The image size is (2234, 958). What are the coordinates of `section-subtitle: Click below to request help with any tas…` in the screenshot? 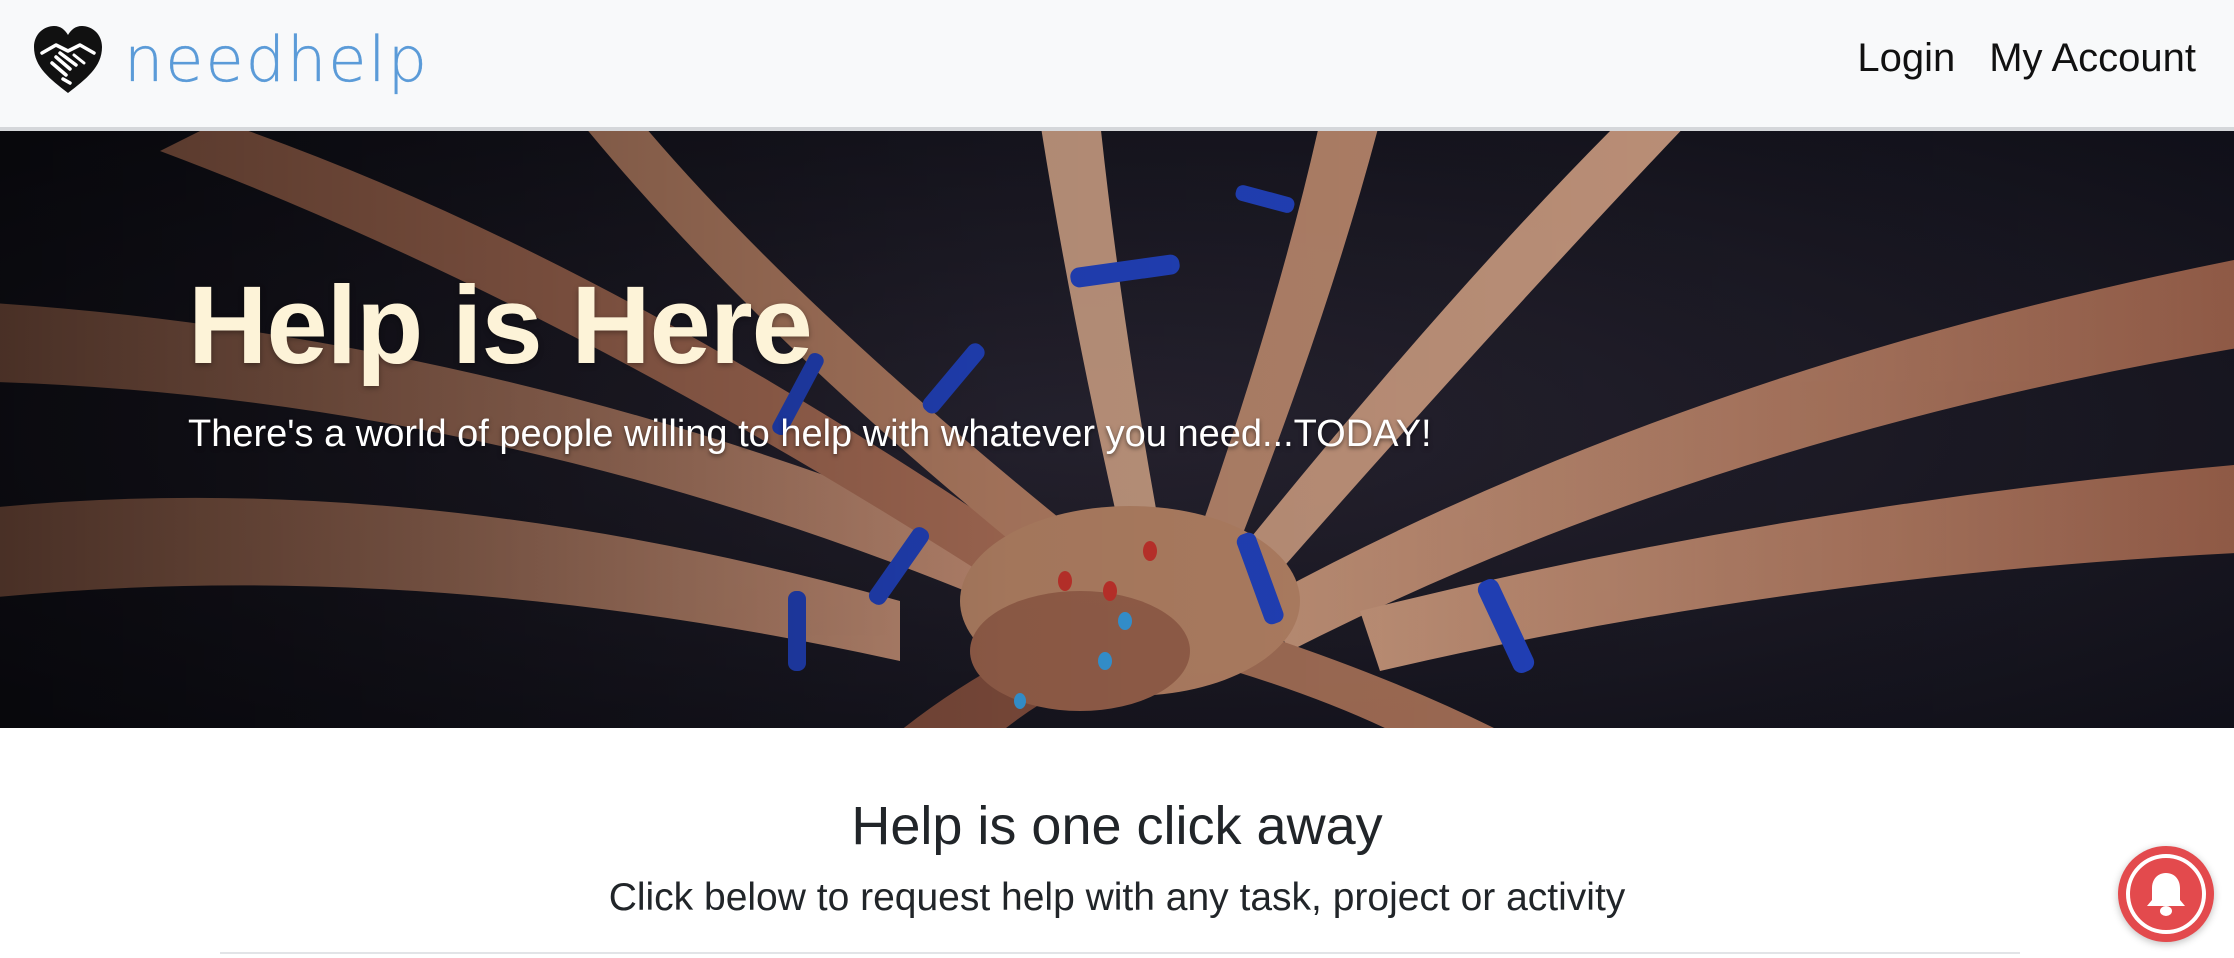 It's located at (1117, 897).